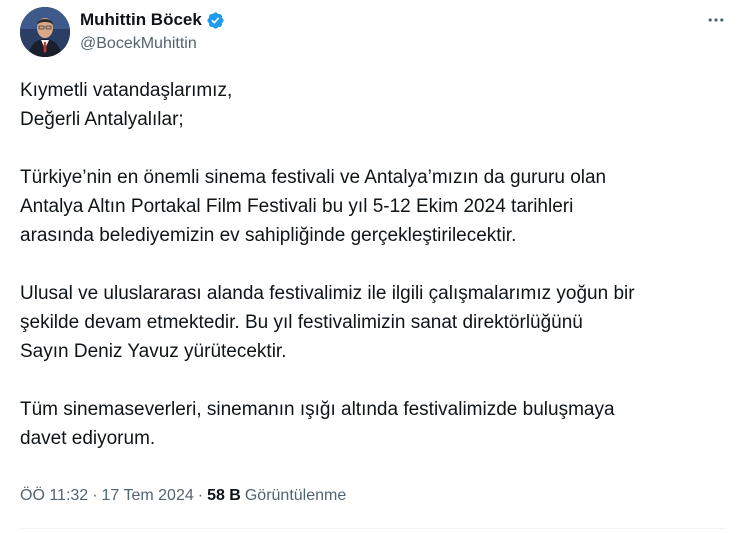 The height and width of the screenshot is (533, 743). Describe the element at coordinates (88, 438) in the screenshot. I see `tweet-line: davet ediyorum.` at that location.